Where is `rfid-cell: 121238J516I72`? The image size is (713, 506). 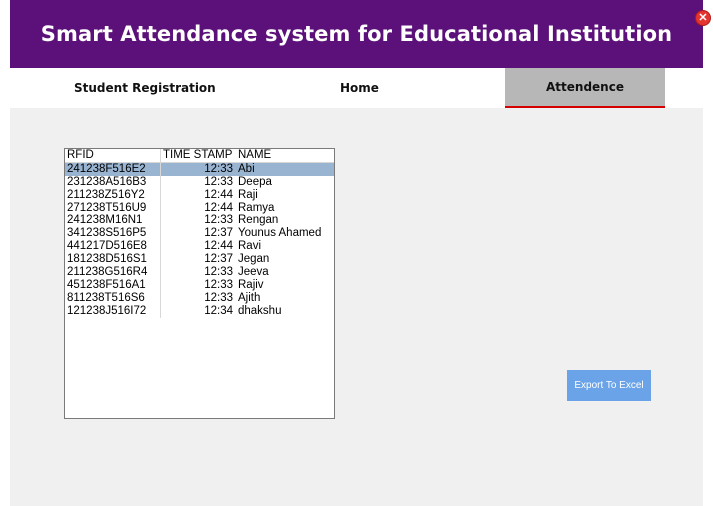 rfid-cell: 121238J516I72 is located at coordinates (113, 311).